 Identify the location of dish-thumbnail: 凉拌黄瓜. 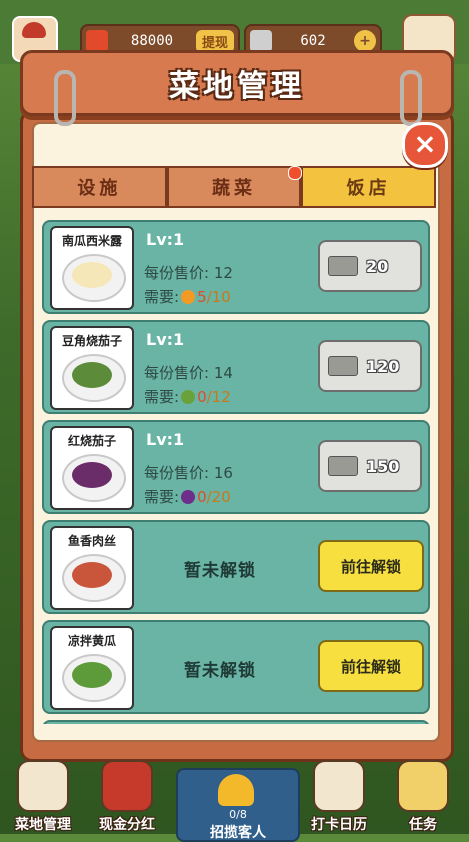
(92, 668).